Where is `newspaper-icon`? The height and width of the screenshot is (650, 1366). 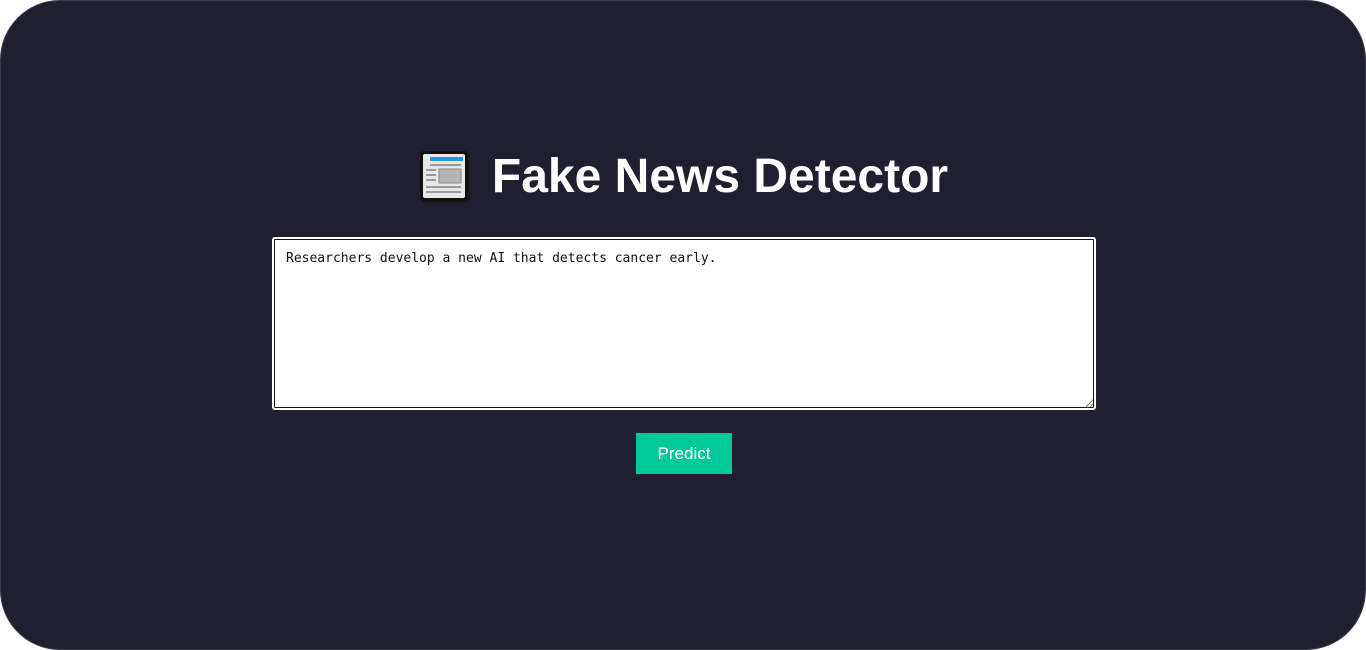
newspaper-icon is located at coordinates (444, 177).